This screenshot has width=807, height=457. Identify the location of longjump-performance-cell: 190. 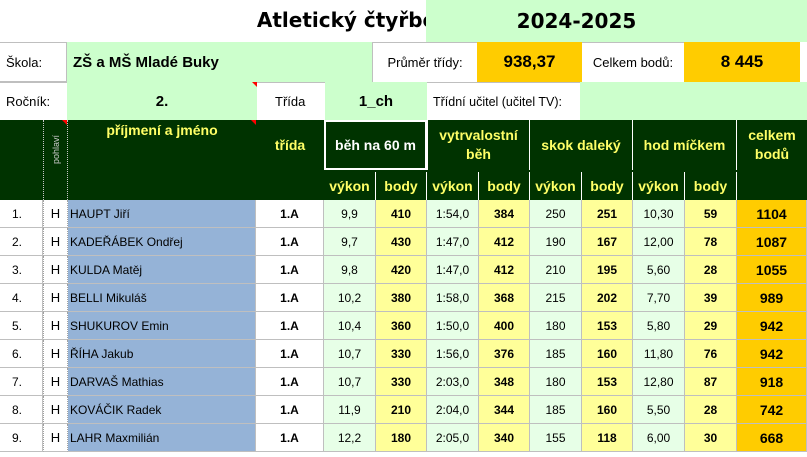
(556, 242).